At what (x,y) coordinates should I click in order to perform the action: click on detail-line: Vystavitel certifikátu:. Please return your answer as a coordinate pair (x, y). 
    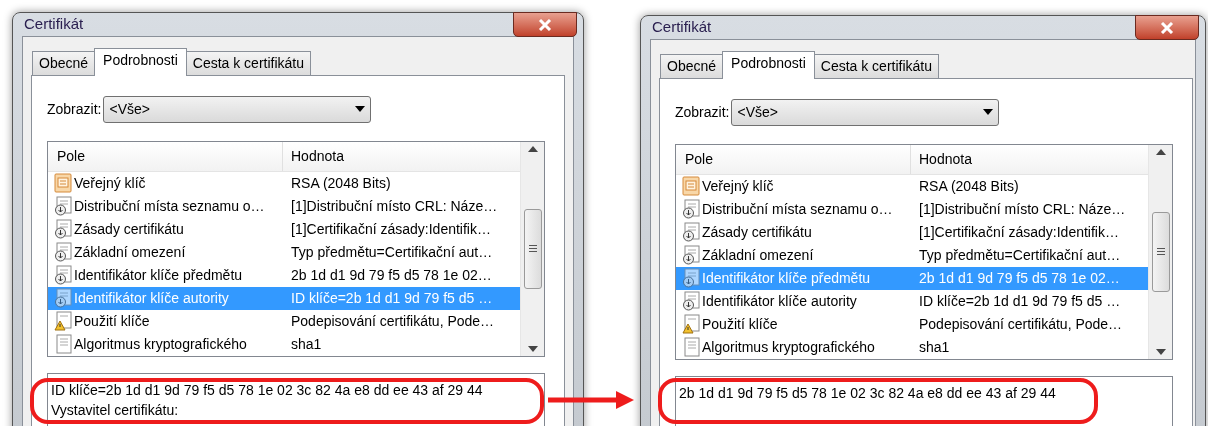
    Looking at the image, I should click on (115, 410).